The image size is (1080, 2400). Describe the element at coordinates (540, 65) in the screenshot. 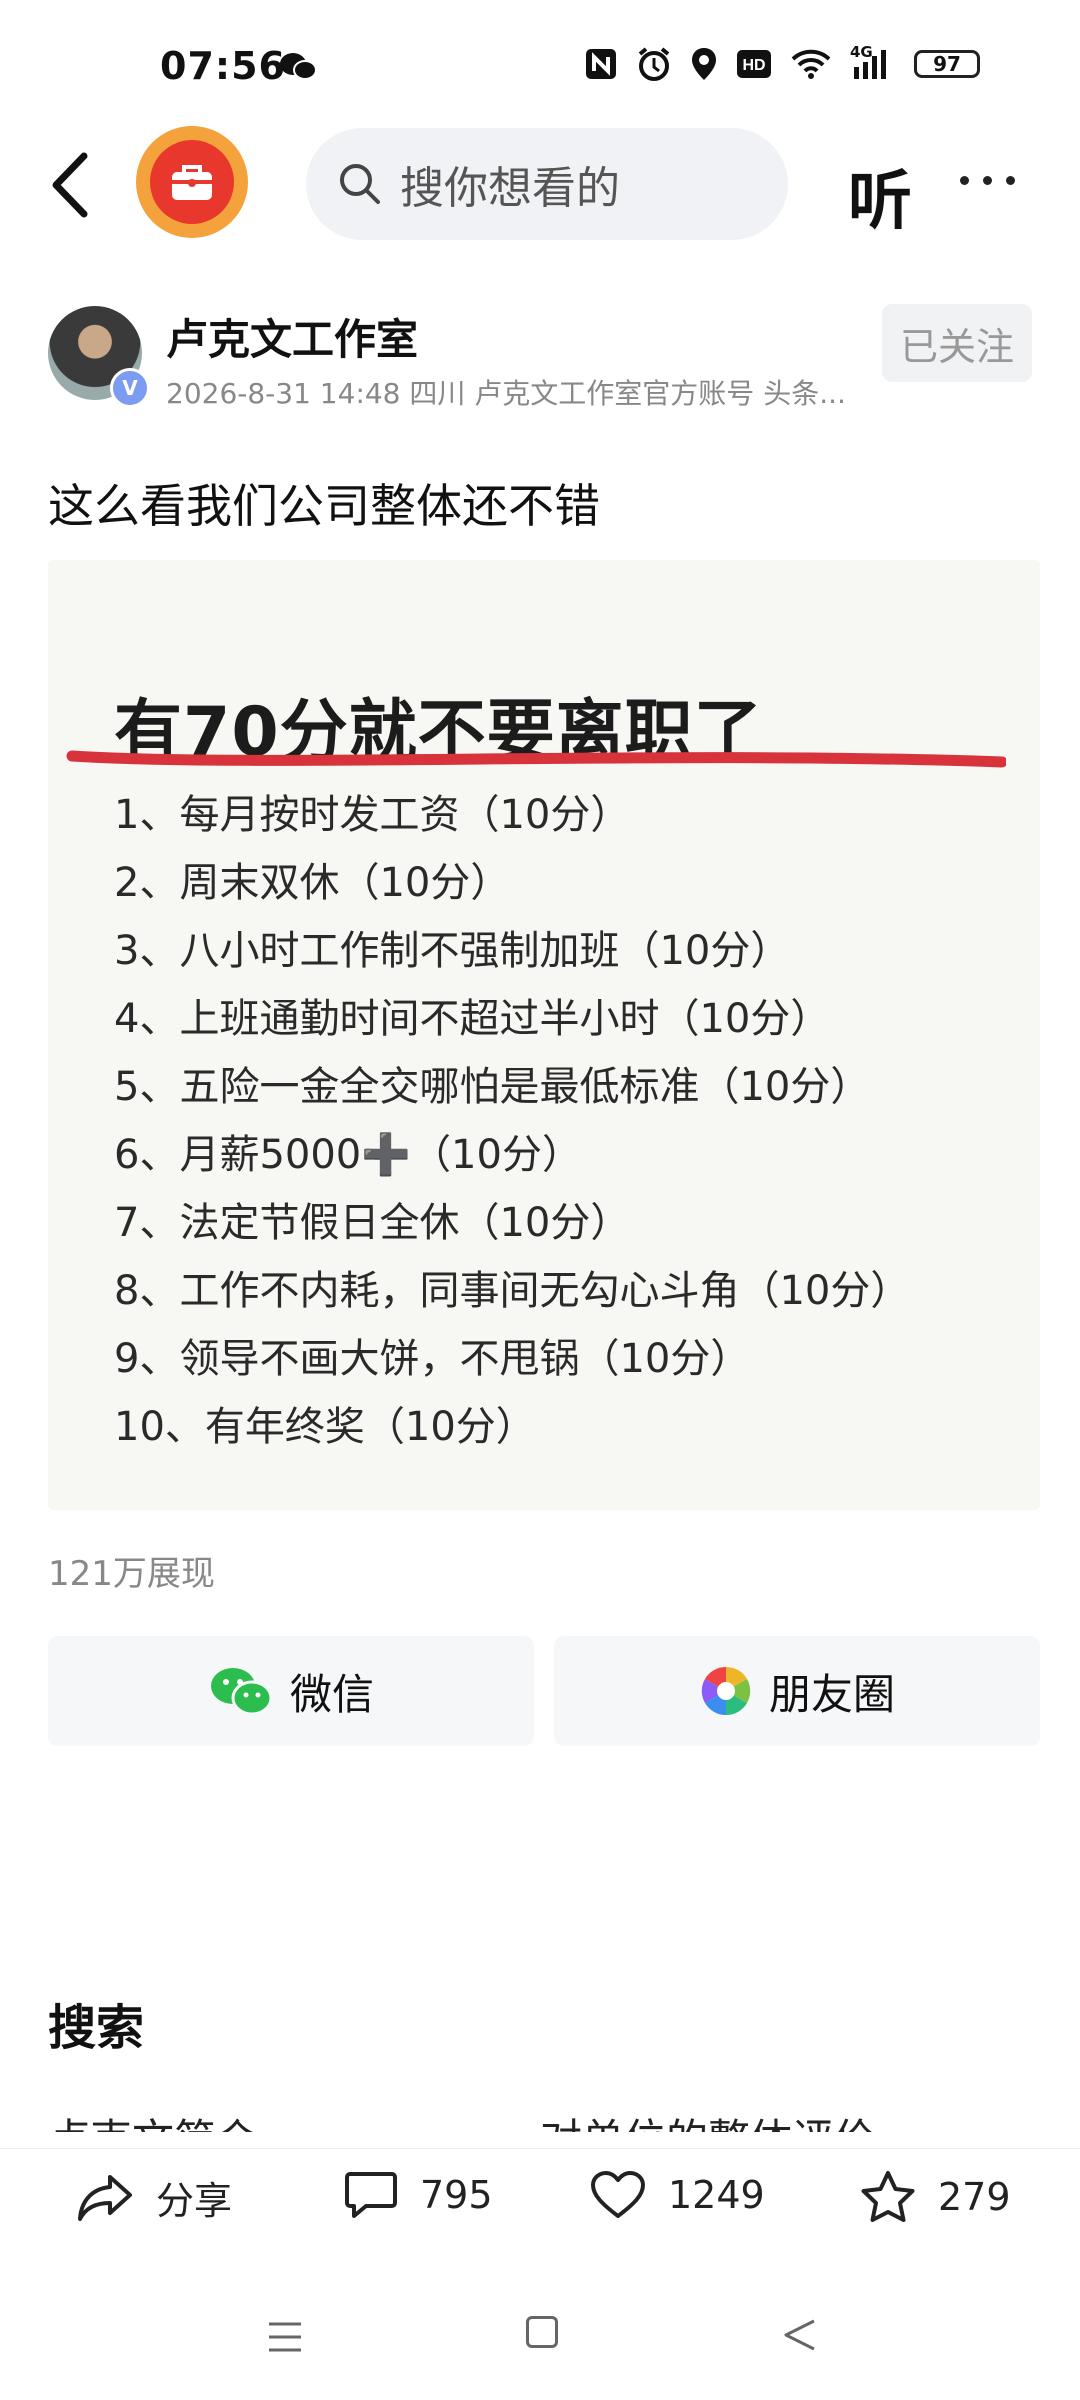

I see `status-bar: 07:56 HD 4G 97` at that location.